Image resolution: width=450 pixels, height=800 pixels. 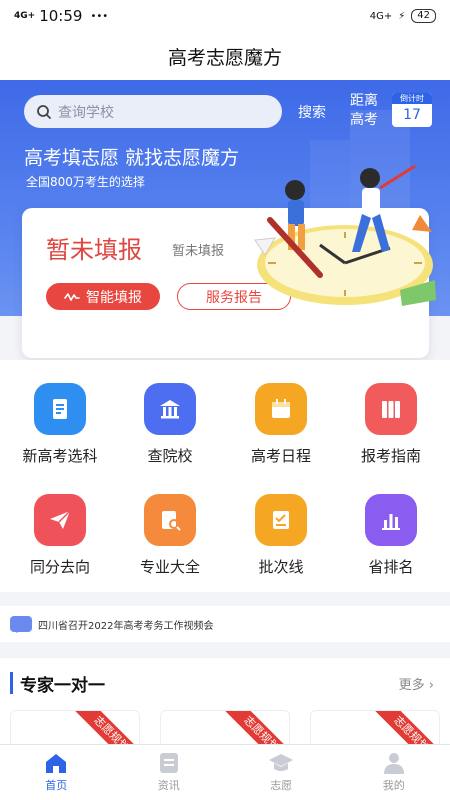 I want to click on wave-icon, so click(x=72, y=296).